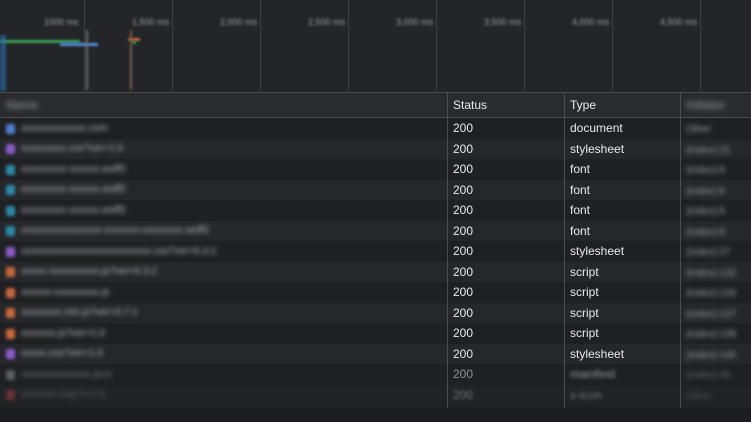 This screenshot has width=751, height=422. Describe the element at coordinates (711, 273) in the screenshot. I see `initiator-link: (index):132` at that location.